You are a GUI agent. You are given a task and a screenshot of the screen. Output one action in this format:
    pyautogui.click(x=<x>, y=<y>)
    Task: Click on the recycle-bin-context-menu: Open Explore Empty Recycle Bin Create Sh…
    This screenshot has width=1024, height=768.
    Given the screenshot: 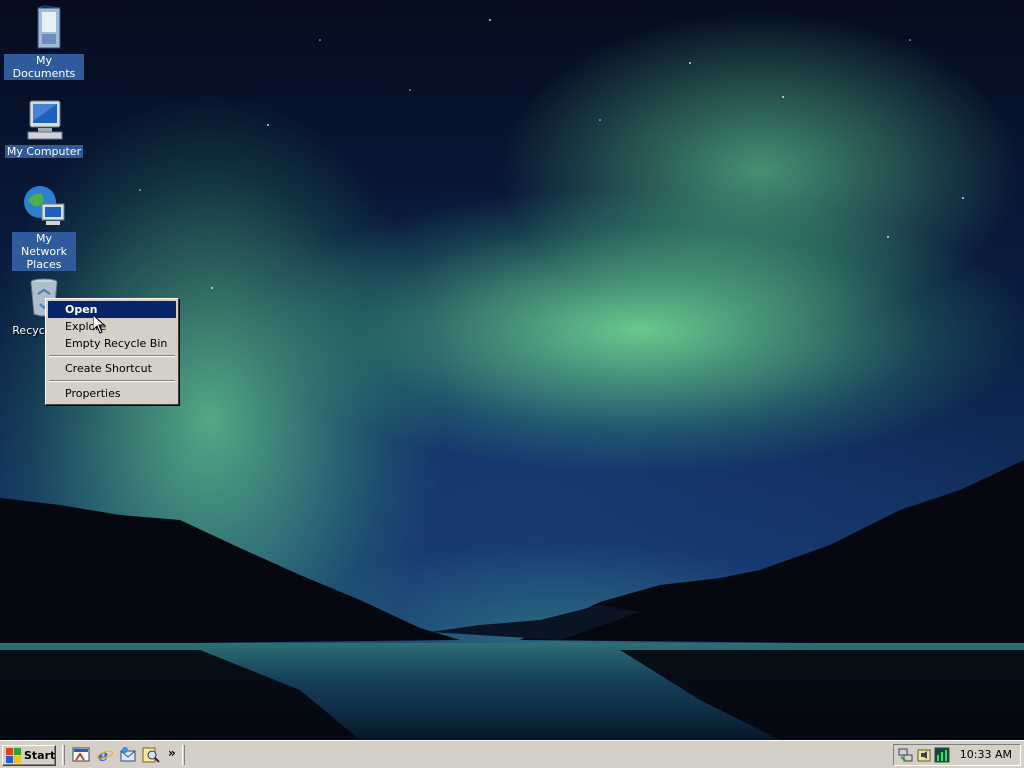 What is the action you would take?
    pyautogui.click(x=112, y=351)
    